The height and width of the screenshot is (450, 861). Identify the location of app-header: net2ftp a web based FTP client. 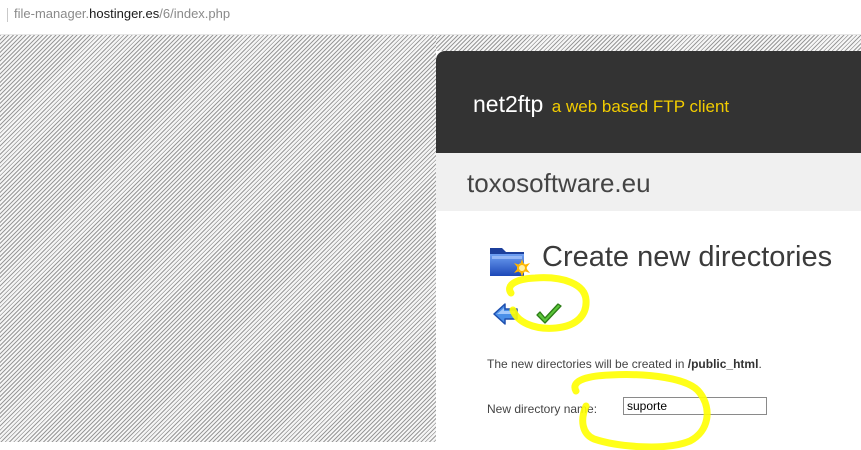
(648, 102).